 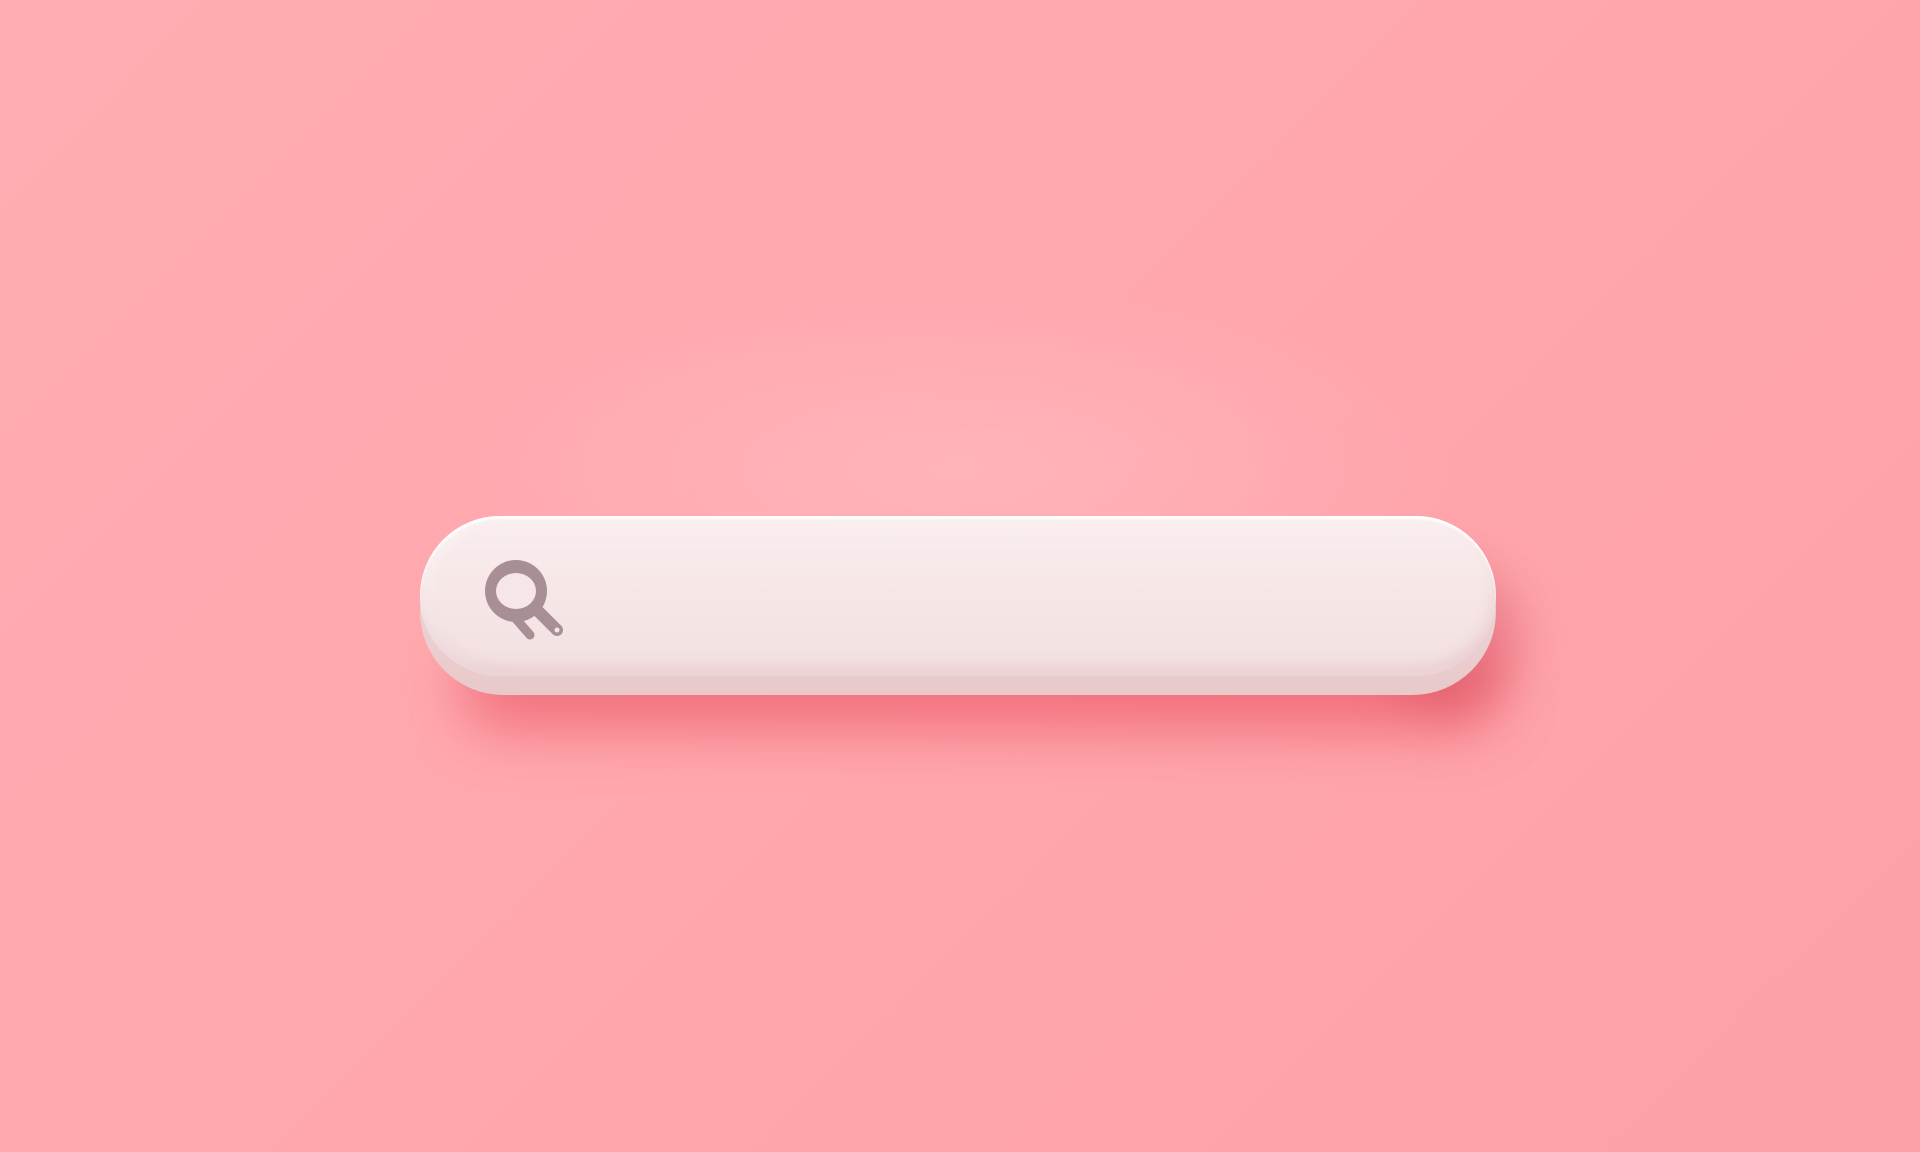 What do you see at coordinates (526, 601) in the screenshot?
I see `search-icon` at bounding box center [526, 601].